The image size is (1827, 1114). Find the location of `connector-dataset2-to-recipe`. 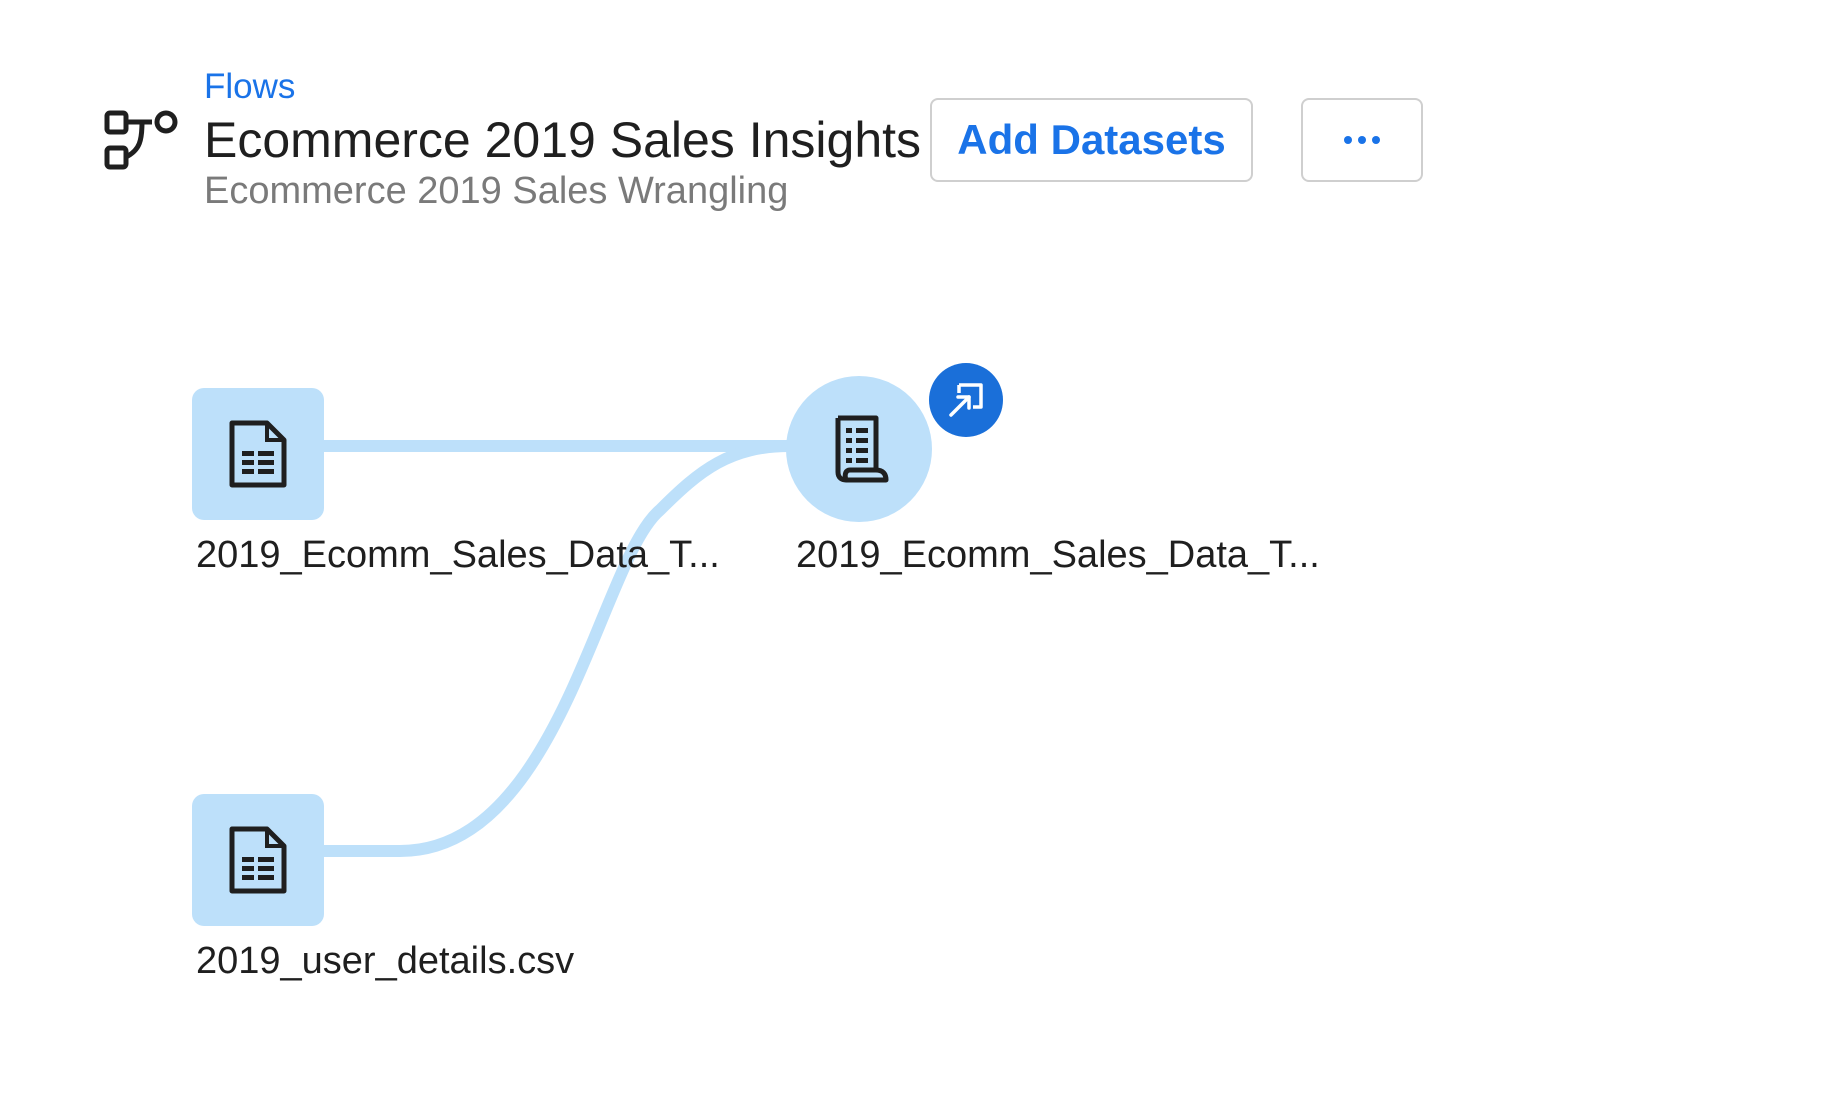

connector-dataset2-to-recipe is located at coordinates (555, 648).